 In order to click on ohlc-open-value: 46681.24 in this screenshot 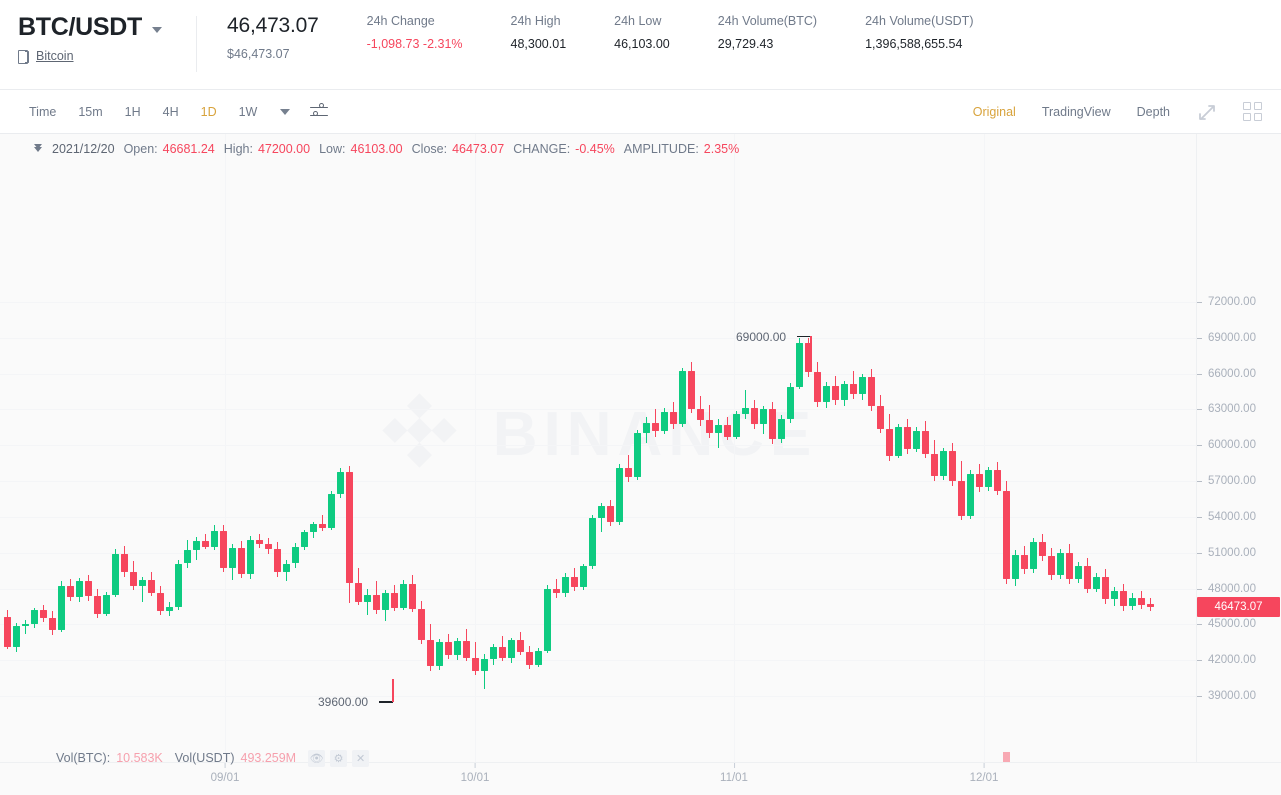, I will do `click(188, 149)`.